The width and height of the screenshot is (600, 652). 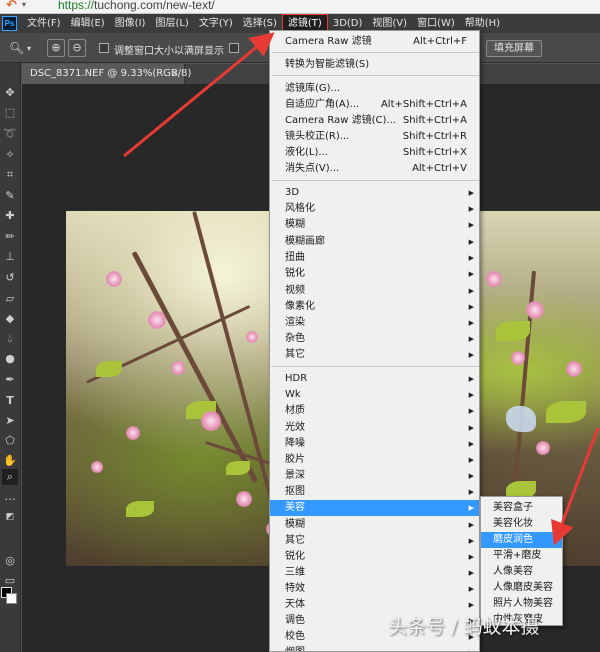 I want to click on menu-item-blur-gallery: 模糊画廊 ▶, so click(x=374, y=242).